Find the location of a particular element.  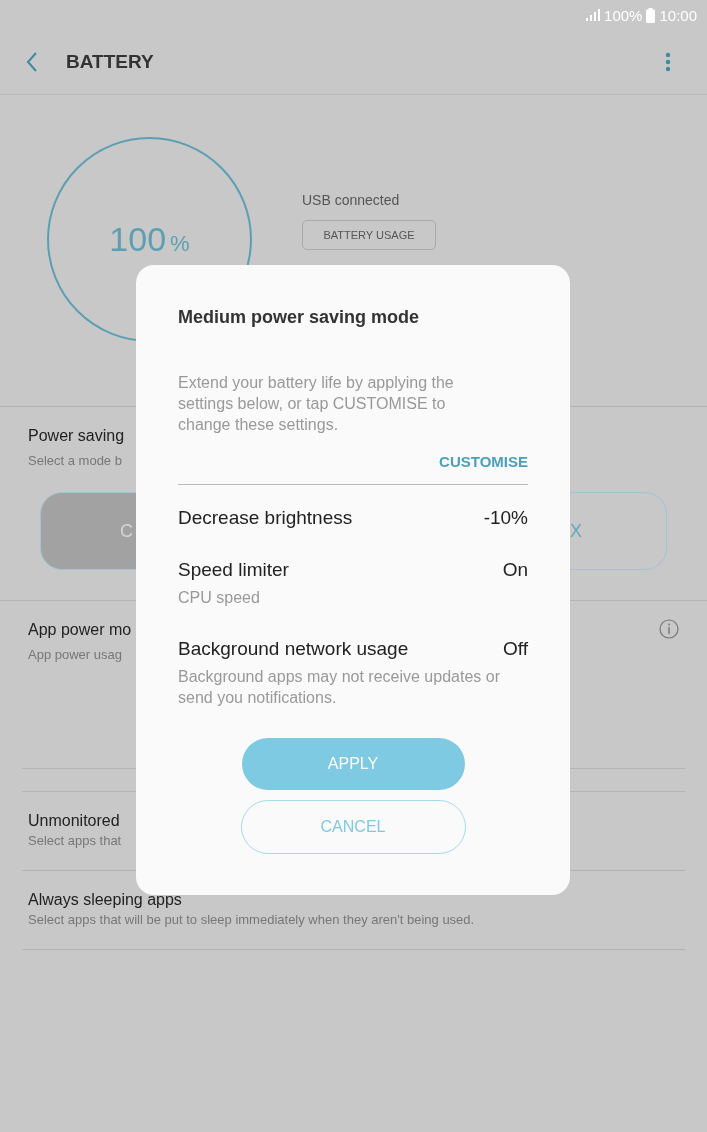

section-title: Power saving is located at coordinates (76, 436).